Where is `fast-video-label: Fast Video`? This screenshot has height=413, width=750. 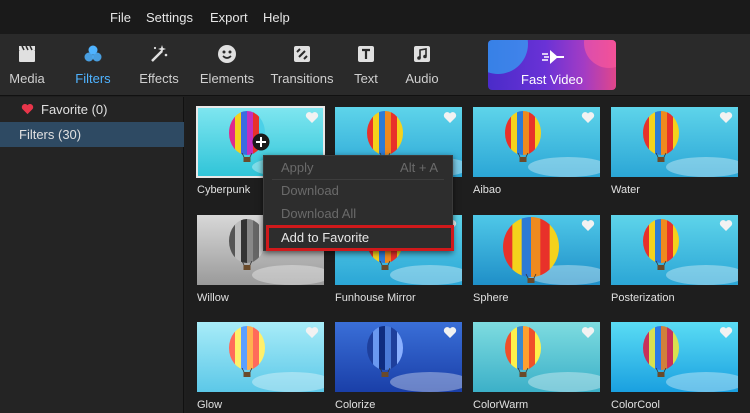
fast-video-label: Fast Video is located at coordinates (552, 79).